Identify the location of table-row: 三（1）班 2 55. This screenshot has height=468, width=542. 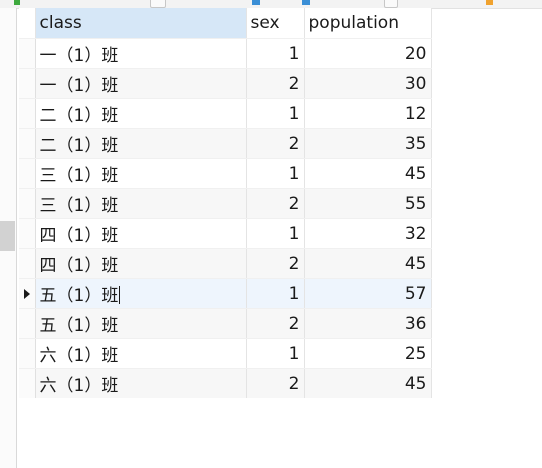
(225, 203).